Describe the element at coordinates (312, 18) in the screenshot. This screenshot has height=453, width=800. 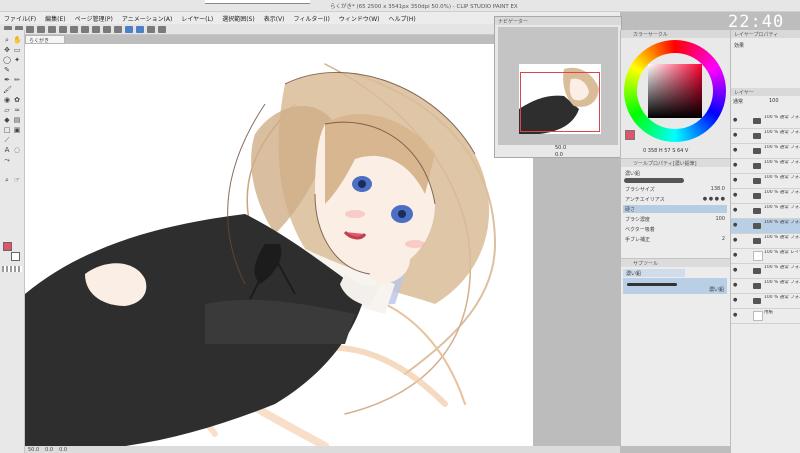
I see `menu-filter: フィルター(I)` at that location.